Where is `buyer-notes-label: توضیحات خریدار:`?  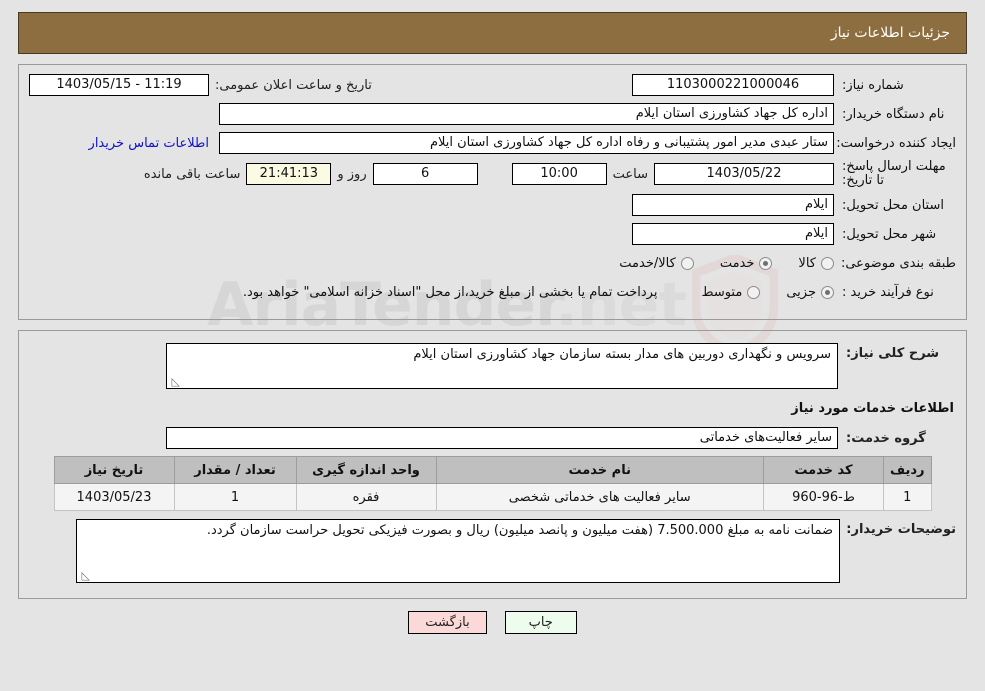 buyer-notes-label: توضیحات خریدار: is located at coordinates (901, 529).